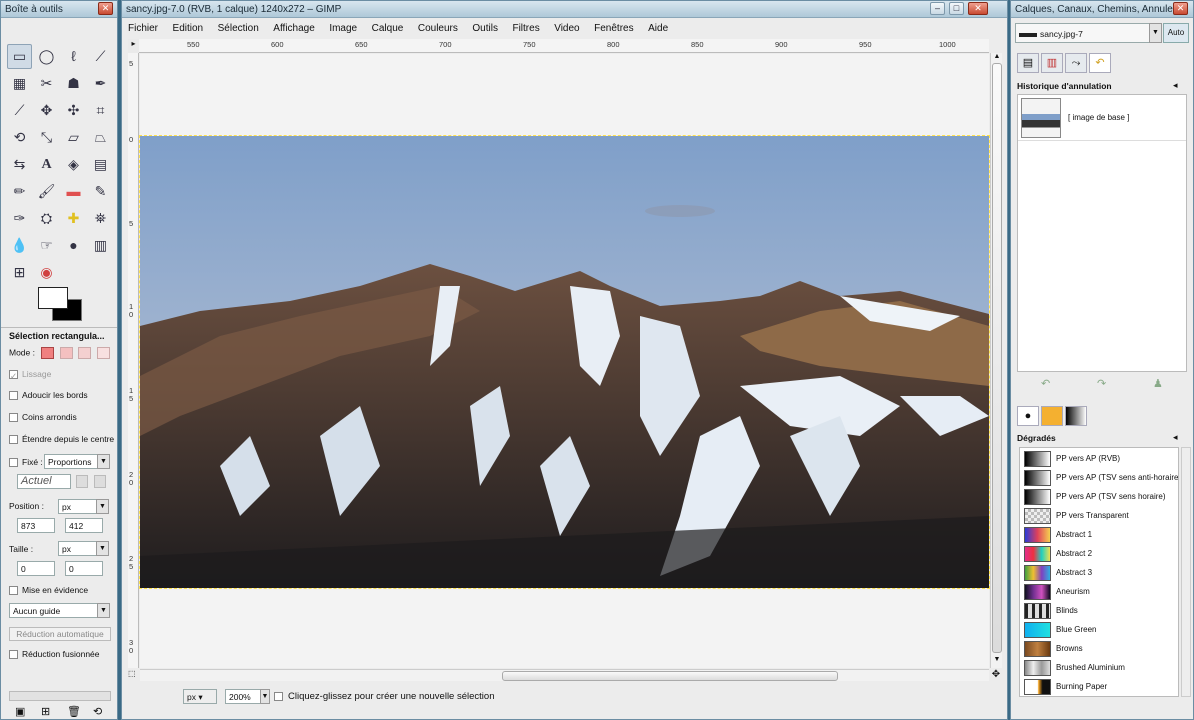 This screenshot has height=720, width=1194. Describe the element at coordinates (294, 28) in the screenshot. I see `menu-affichage: Affichage` at that location.